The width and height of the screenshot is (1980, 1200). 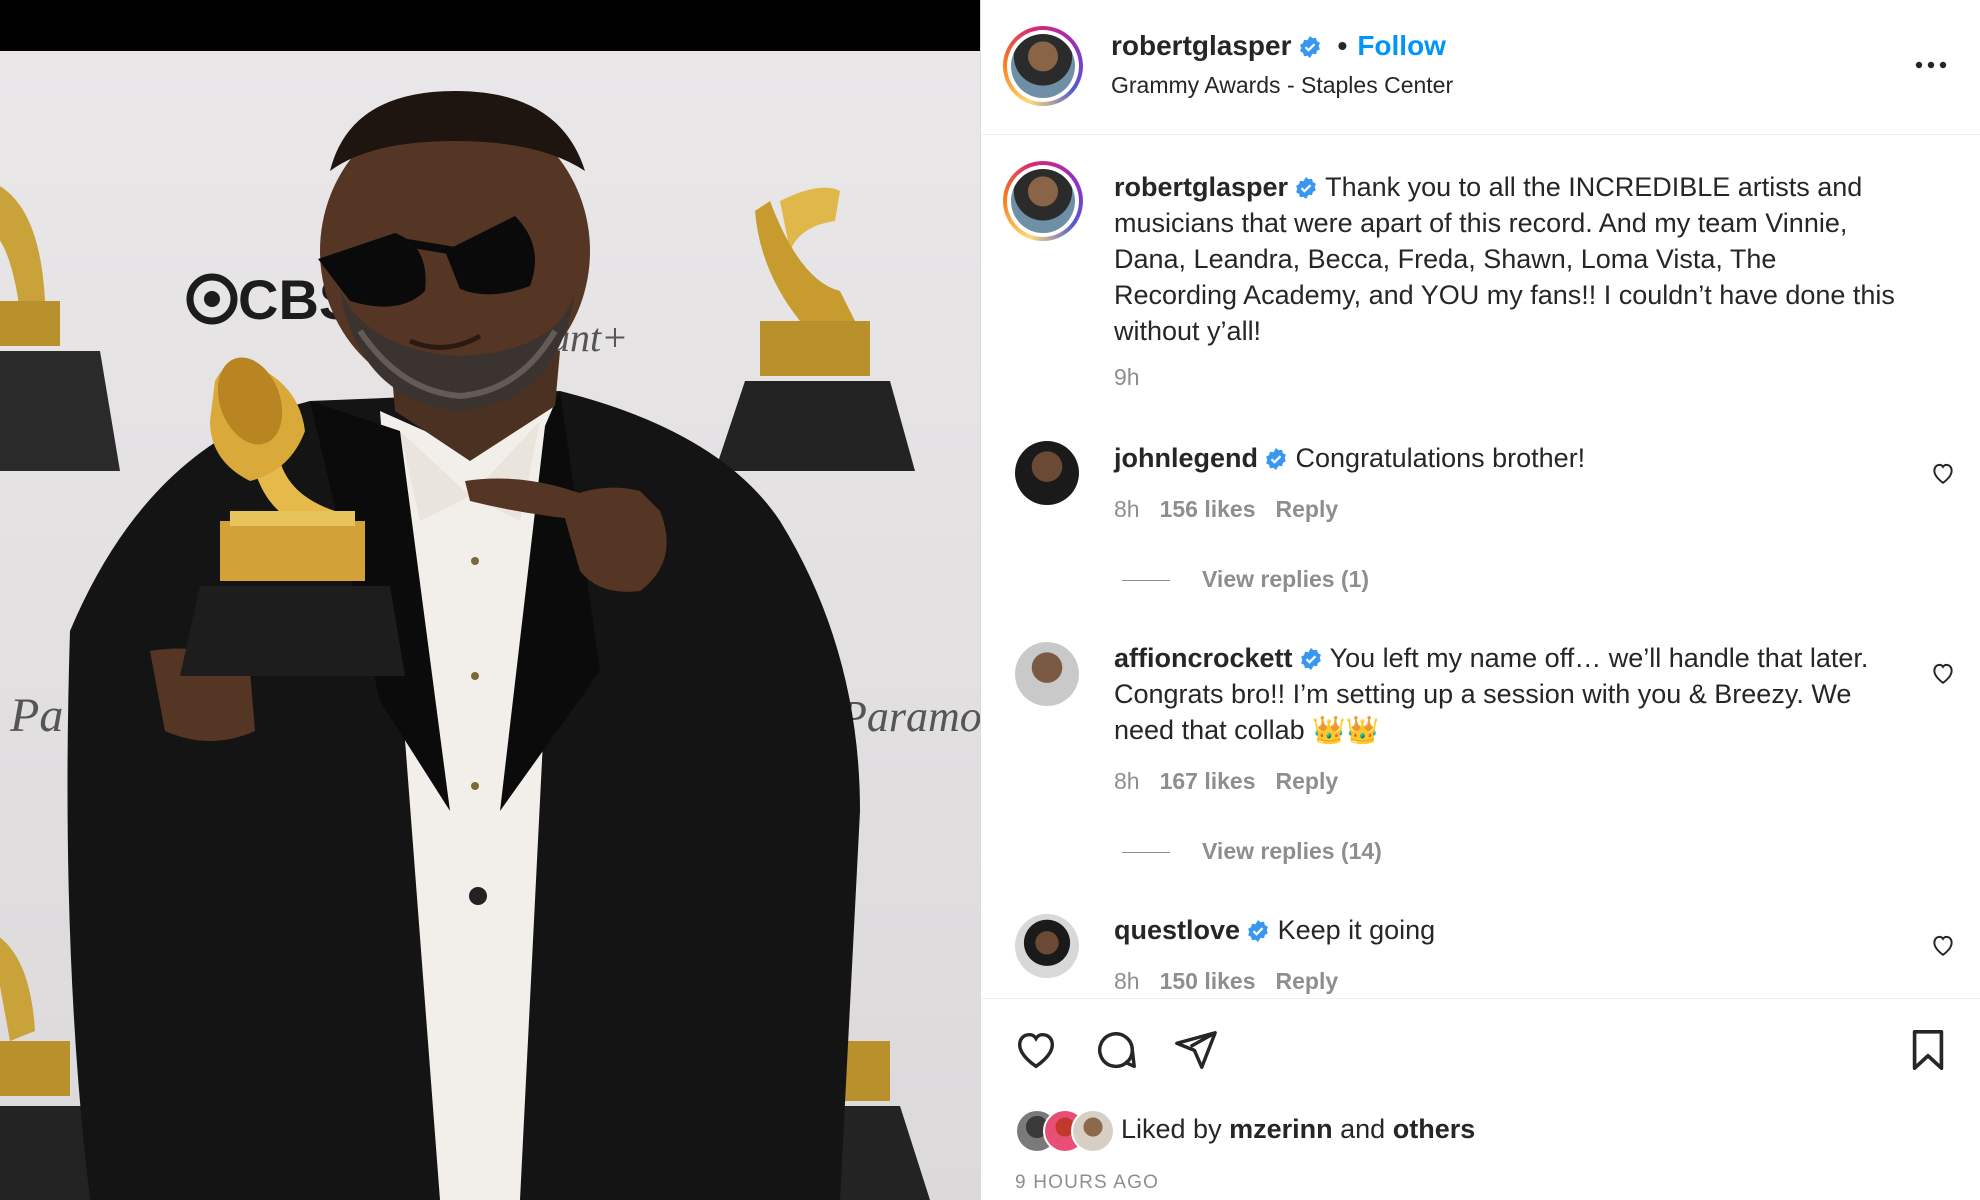 I want to click on comment-likes: 167 likes, so click(x=1208, y=781).